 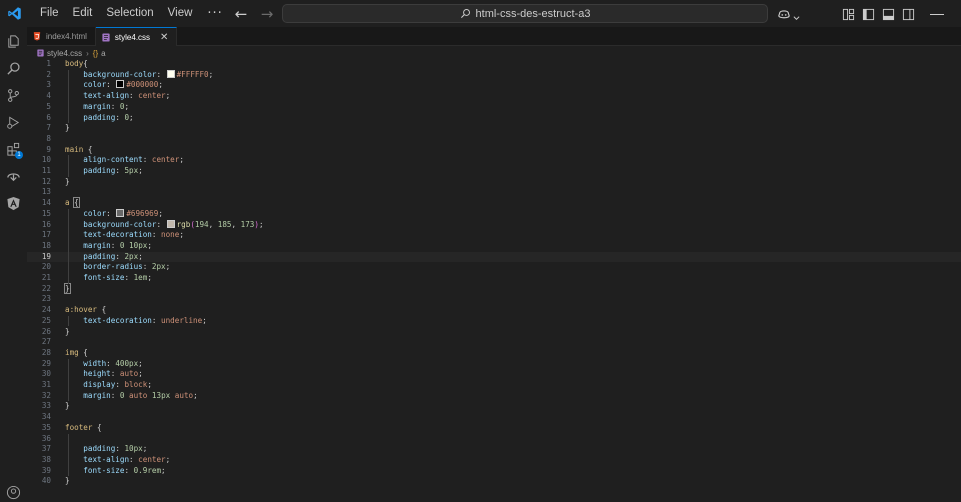 What do you see at coordinates (145, 320) in the screenshot?
I see `code-text: text-decoration: underline;` at bounding box center [145, 320].